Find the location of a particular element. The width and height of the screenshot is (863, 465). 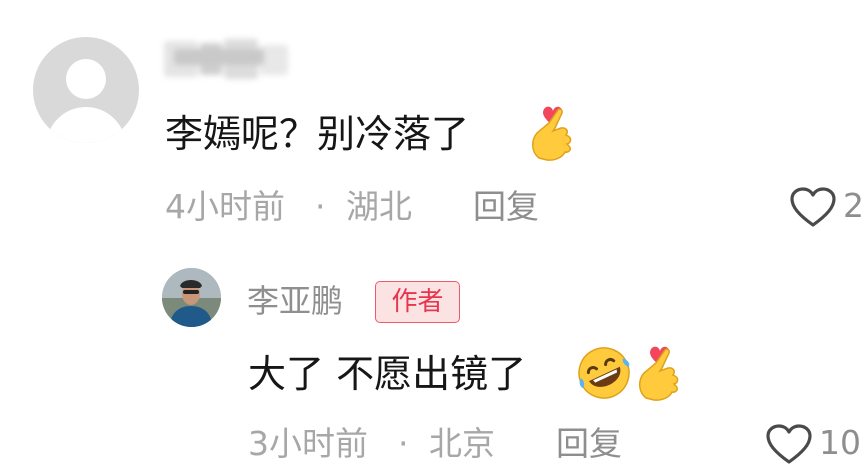

comment-text: 李嫣呢？别冷落了 is located at coordinates (317, 134).